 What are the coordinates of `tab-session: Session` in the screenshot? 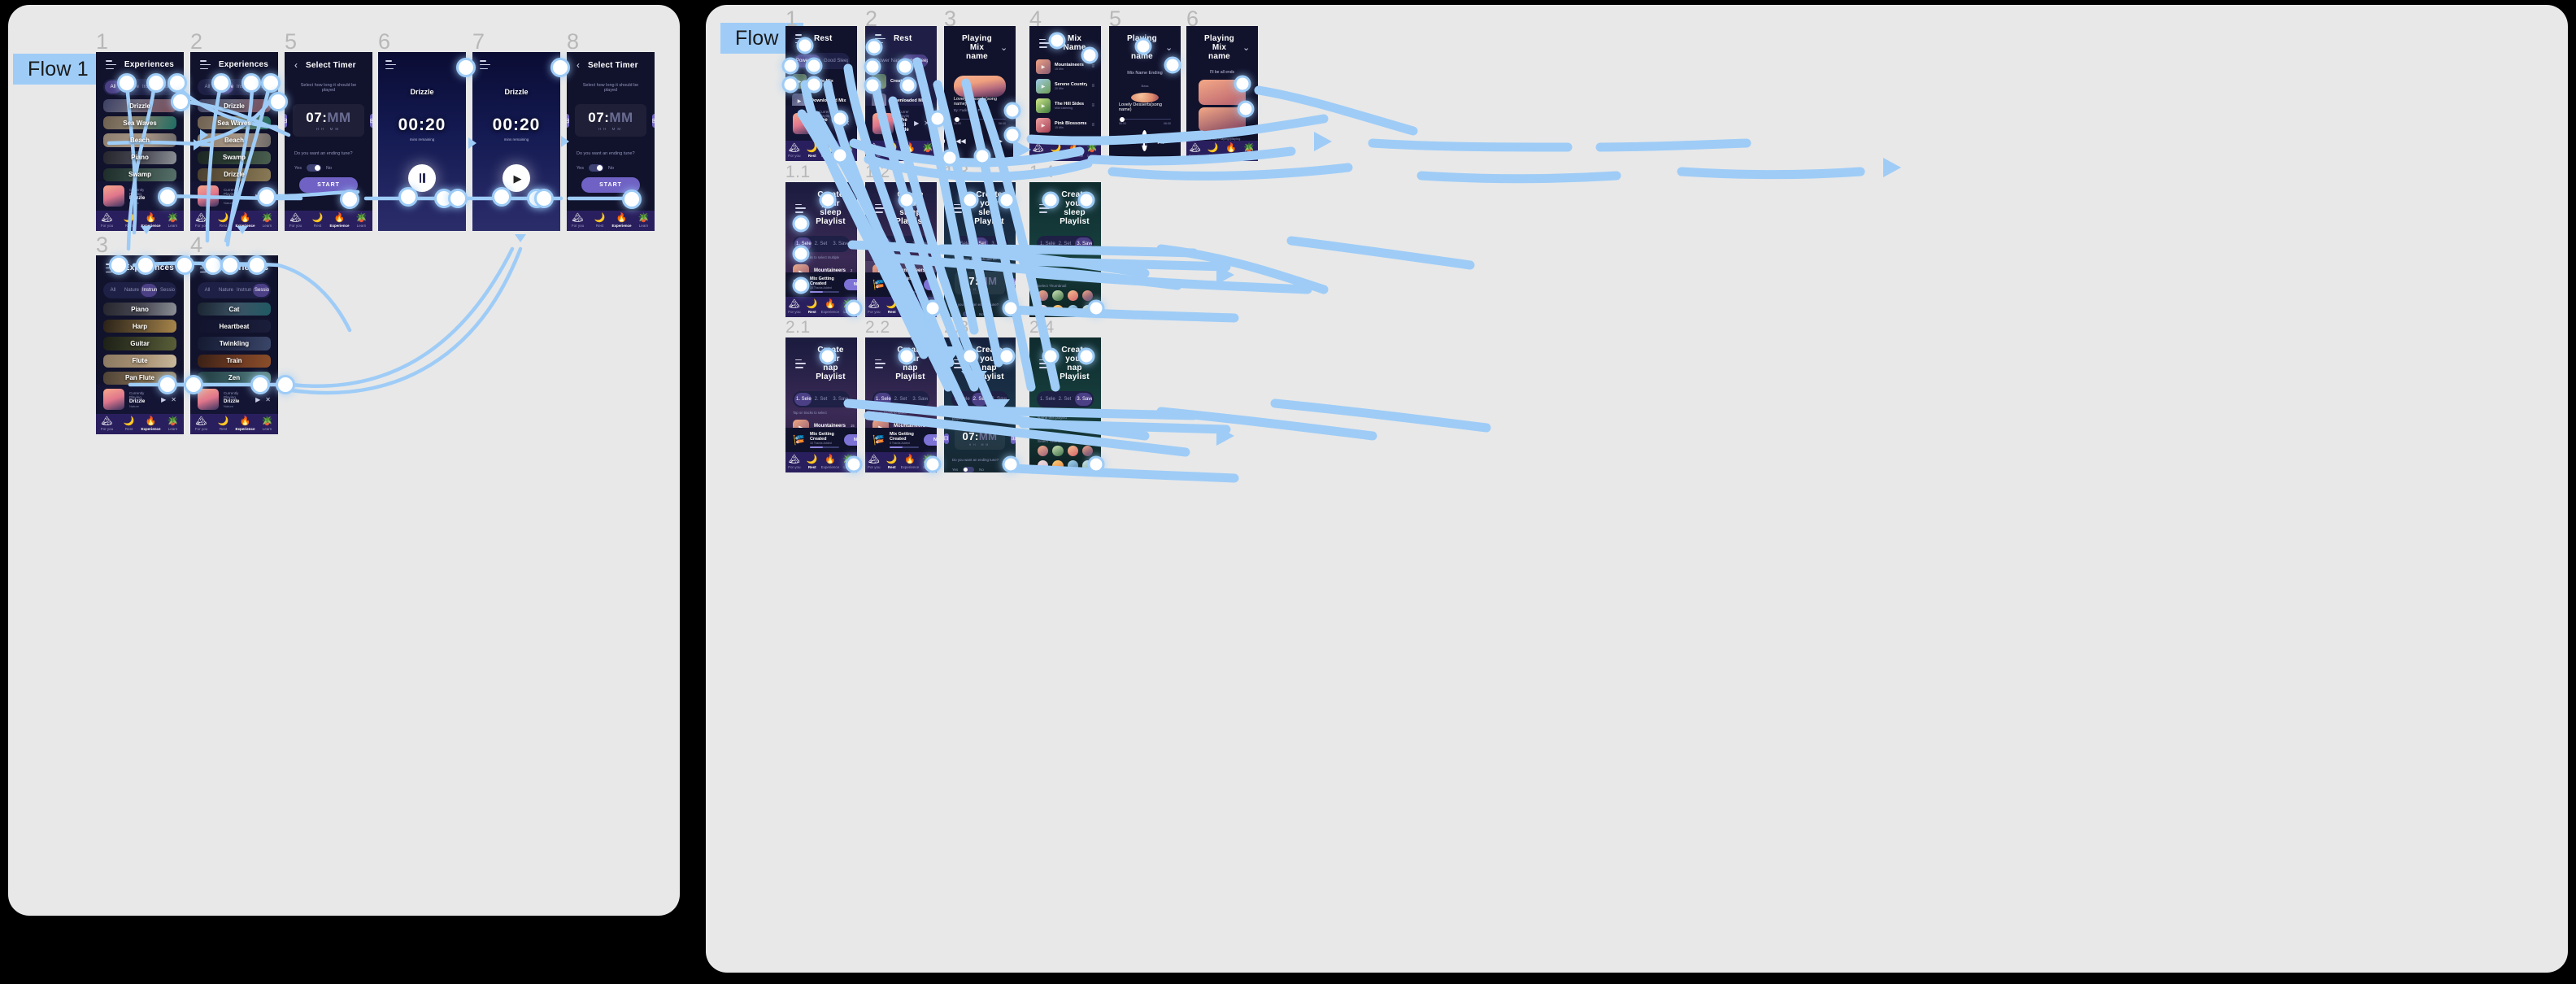 It's located at (261, 290).